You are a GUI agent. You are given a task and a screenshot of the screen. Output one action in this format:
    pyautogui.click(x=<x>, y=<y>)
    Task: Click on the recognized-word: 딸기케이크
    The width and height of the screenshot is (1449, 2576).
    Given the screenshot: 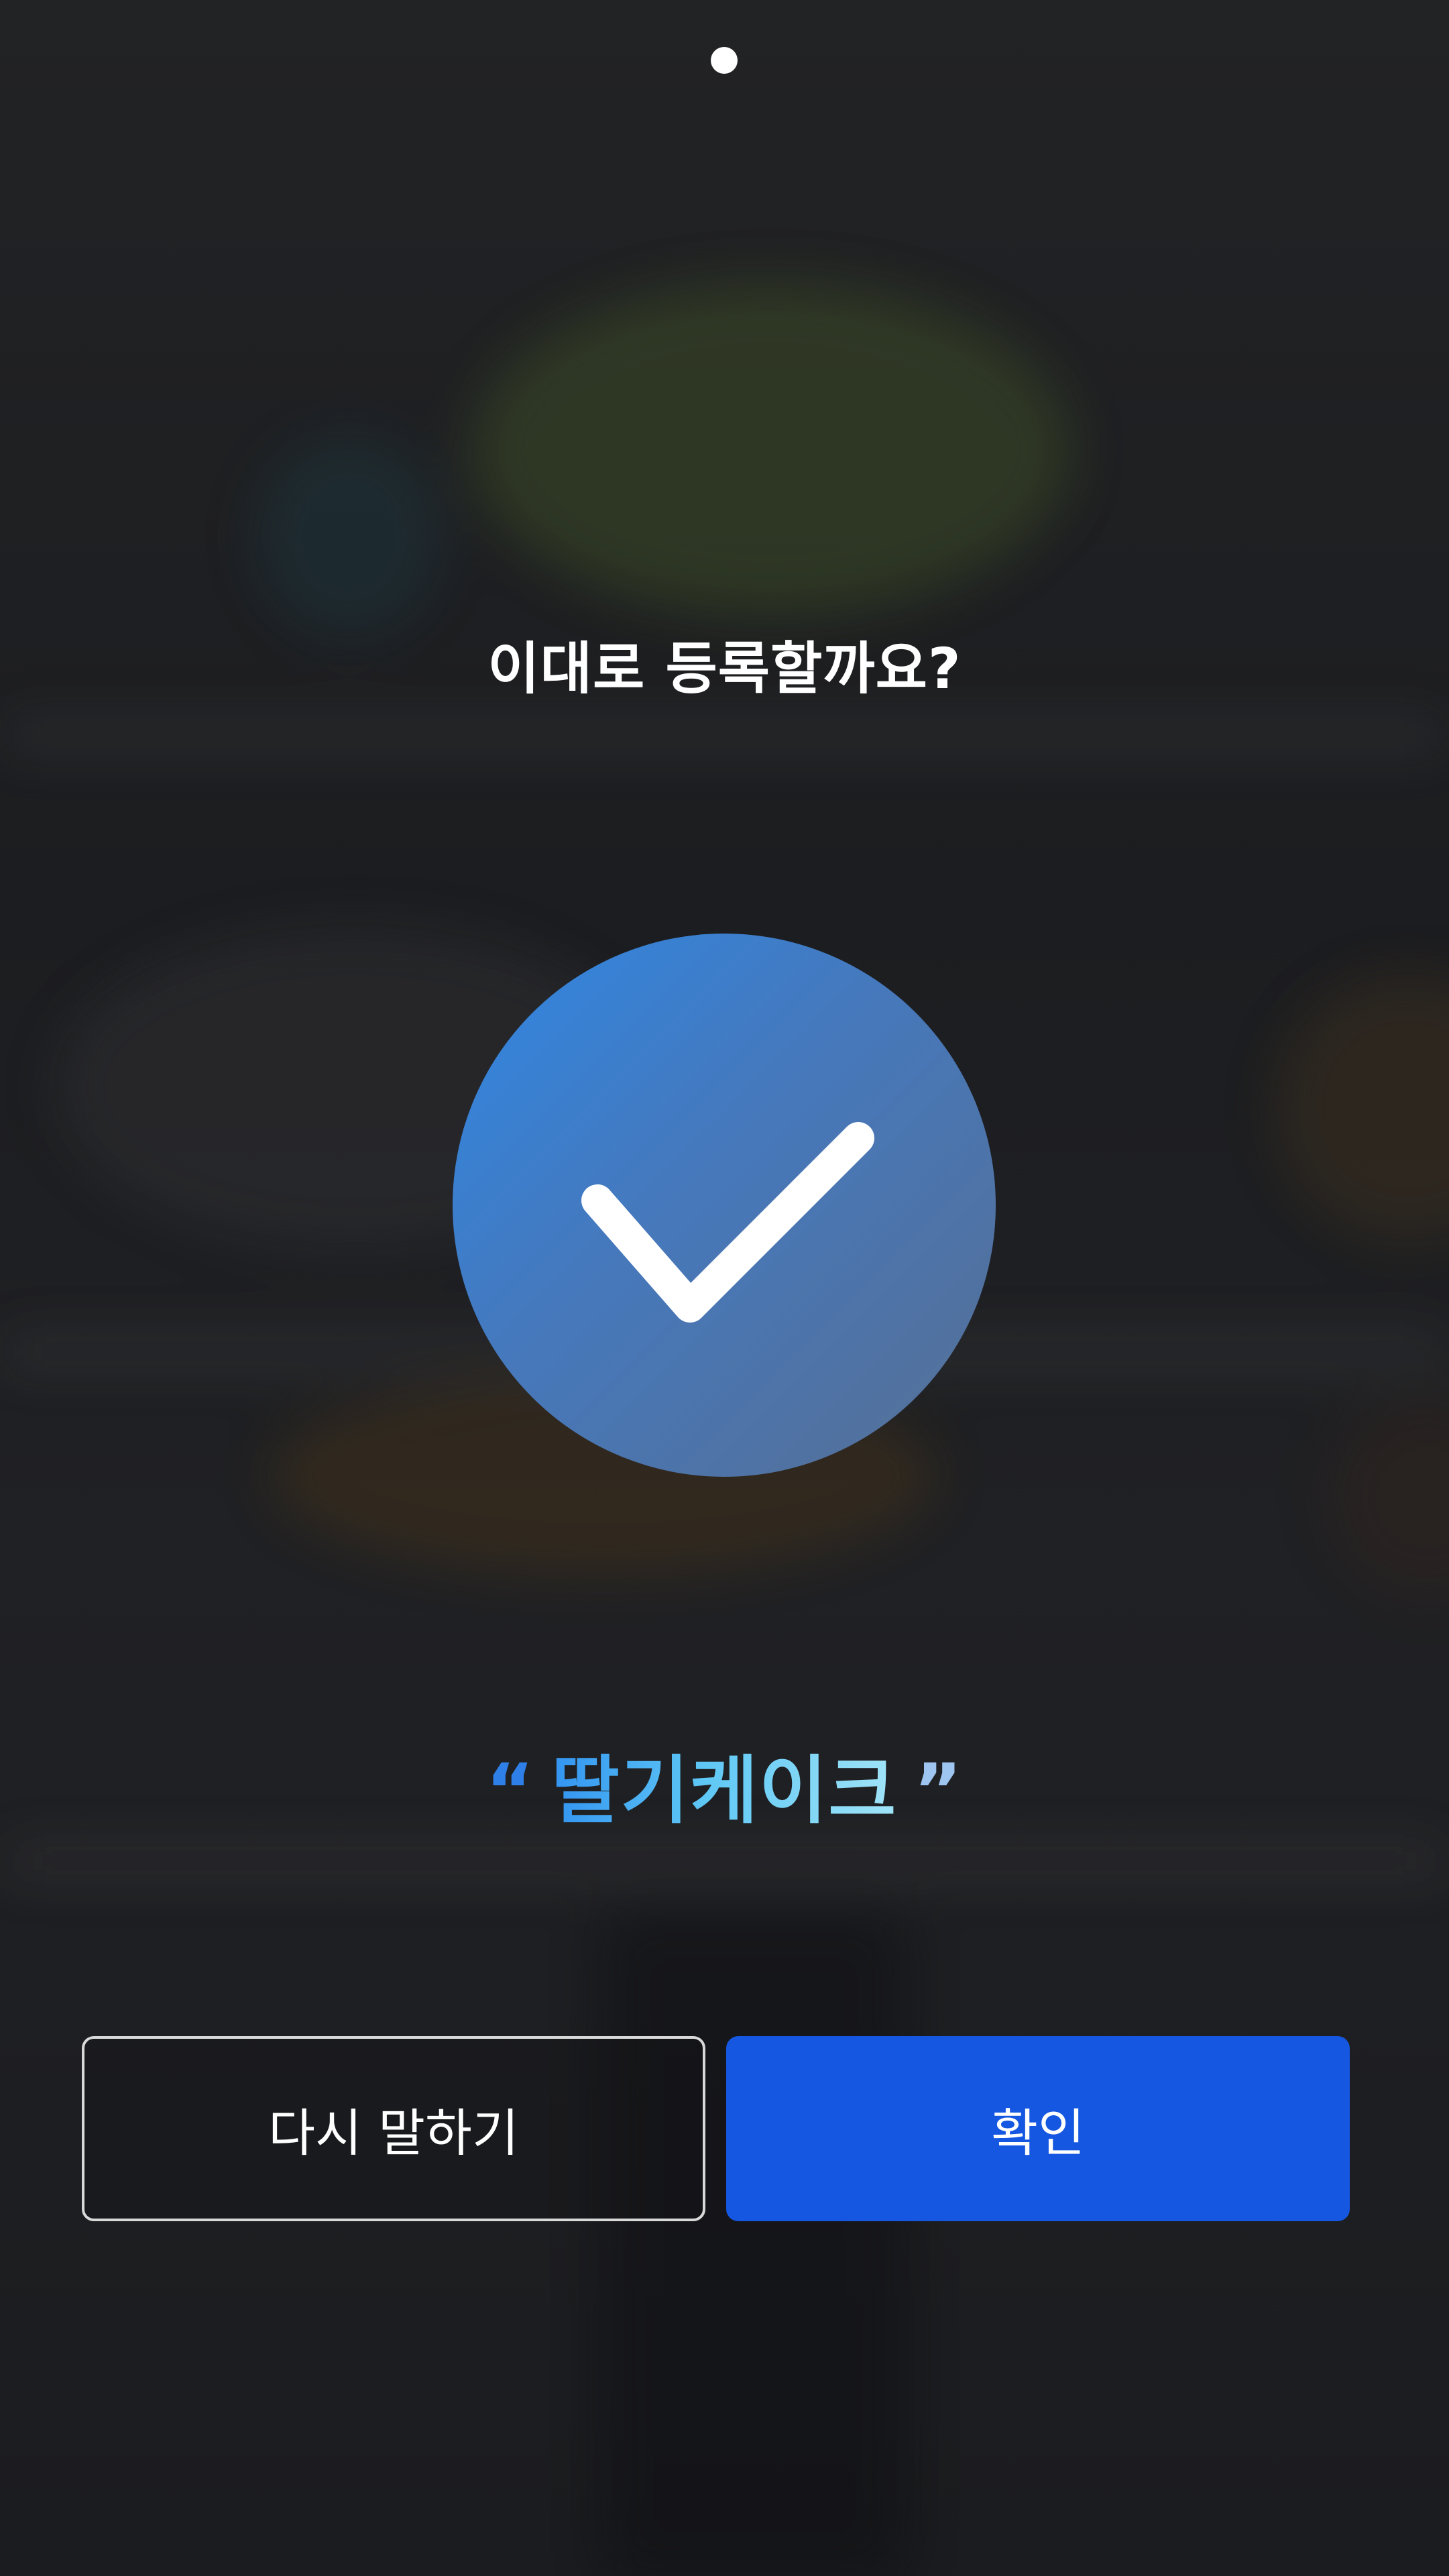 What is the action you would take?
    pyautogui.click(x=725, y=1791)
    